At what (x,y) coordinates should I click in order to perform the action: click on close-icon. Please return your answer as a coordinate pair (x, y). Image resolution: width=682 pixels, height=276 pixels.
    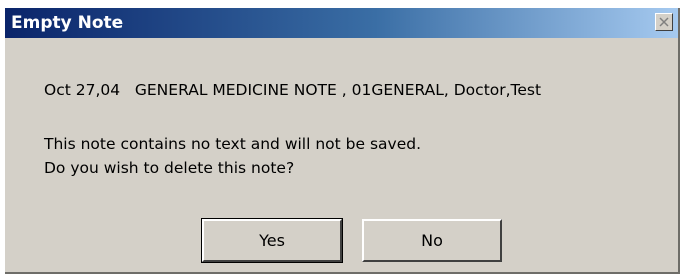
    Looking at the image, I should click on (664, 22).